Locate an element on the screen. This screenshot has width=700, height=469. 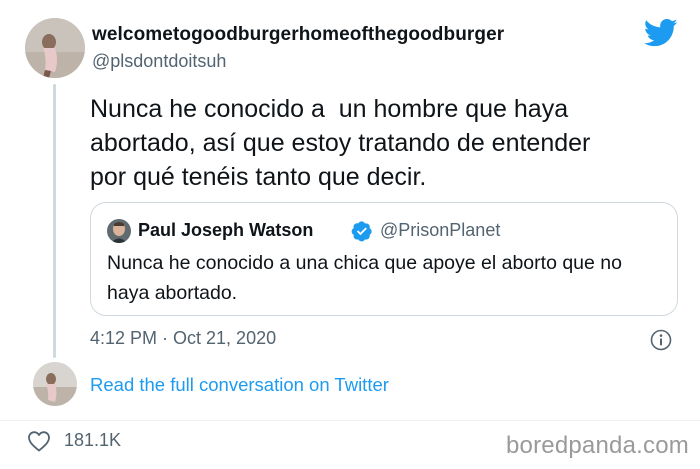
reader-avatar is located at coordinates (55, 384).